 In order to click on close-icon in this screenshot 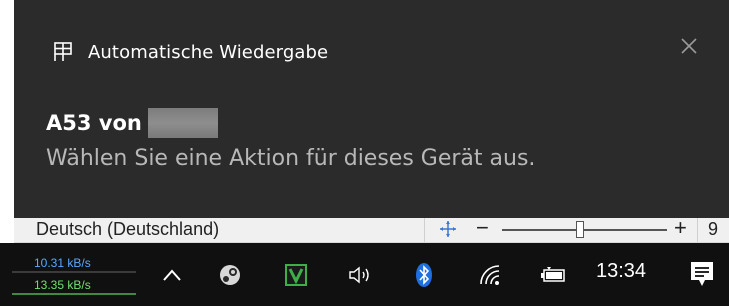, I will do `click(689, 46)`.